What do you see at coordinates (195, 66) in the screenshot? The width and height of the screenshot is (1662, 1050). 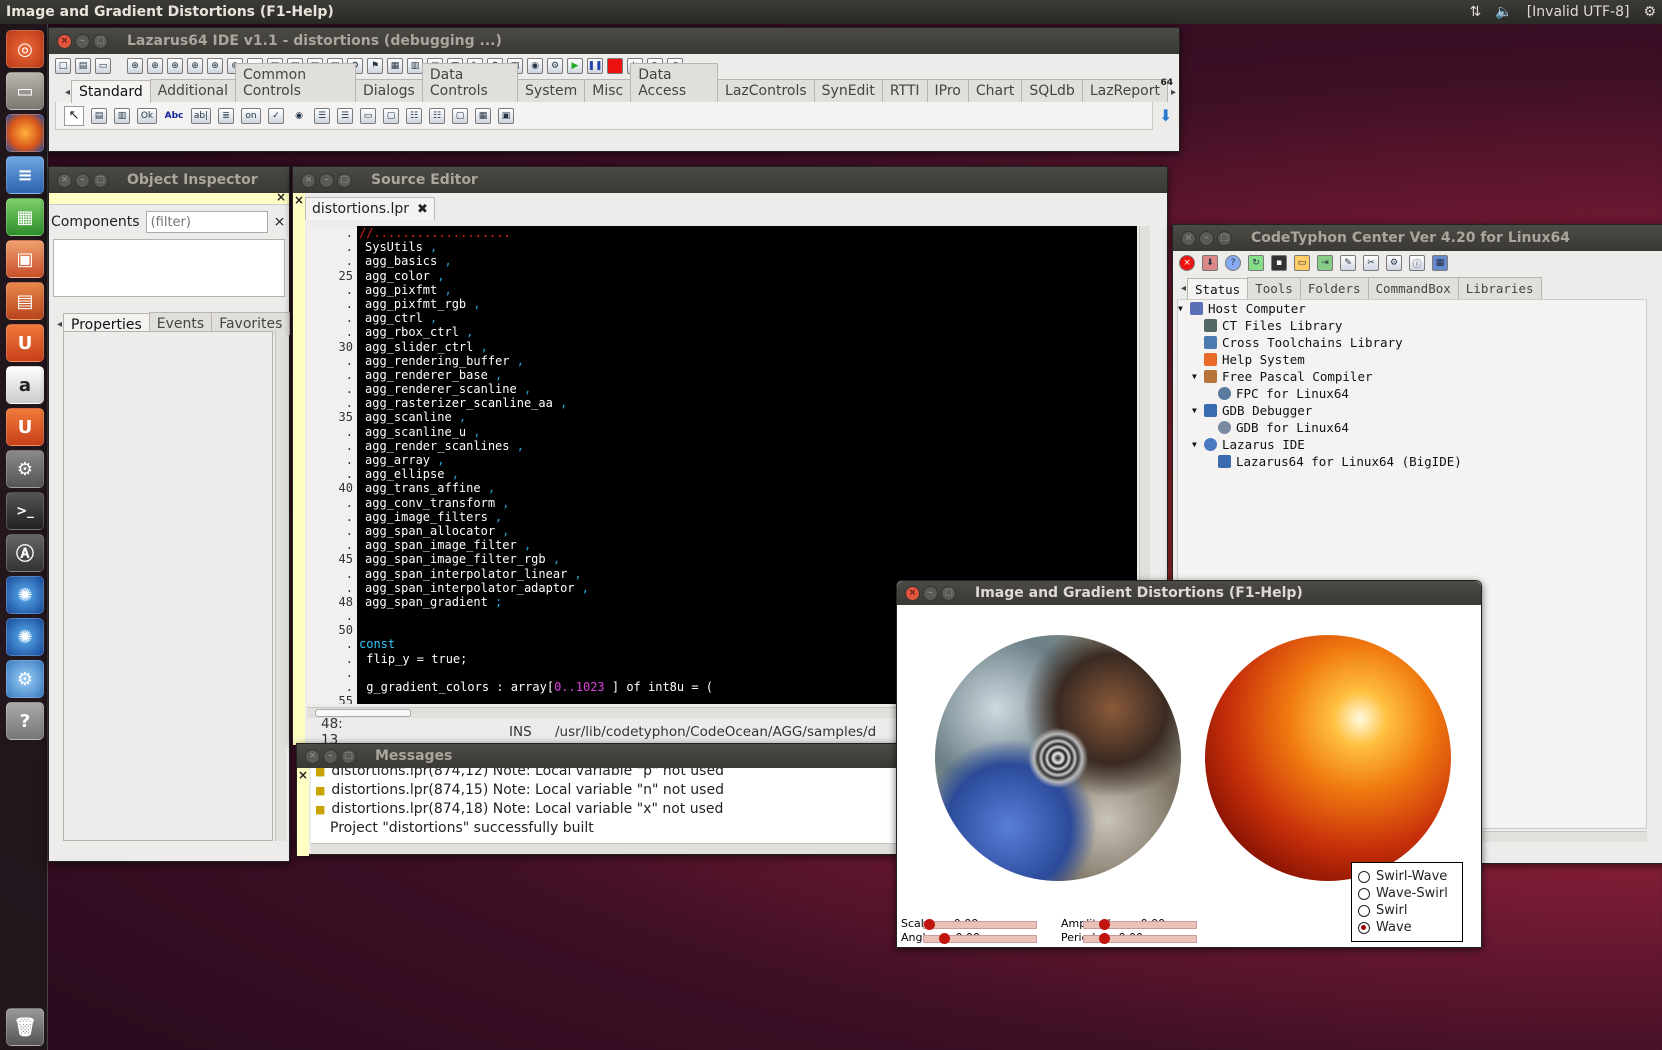 I see `toggle-form-icon: ⊕` at bounding box center [195, 66].